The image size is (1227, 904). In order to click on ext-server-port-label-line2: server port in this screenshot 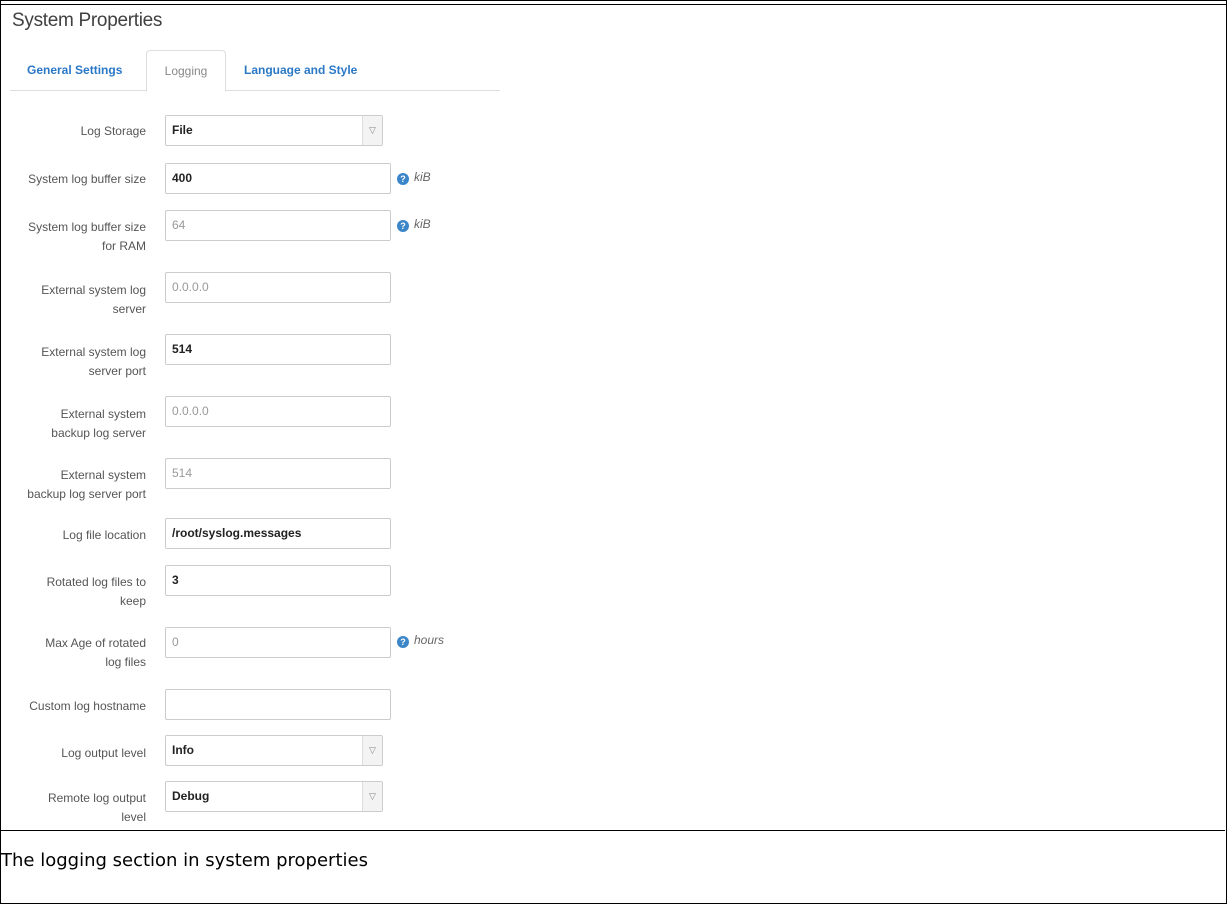, I will do `click(117, 371)`.